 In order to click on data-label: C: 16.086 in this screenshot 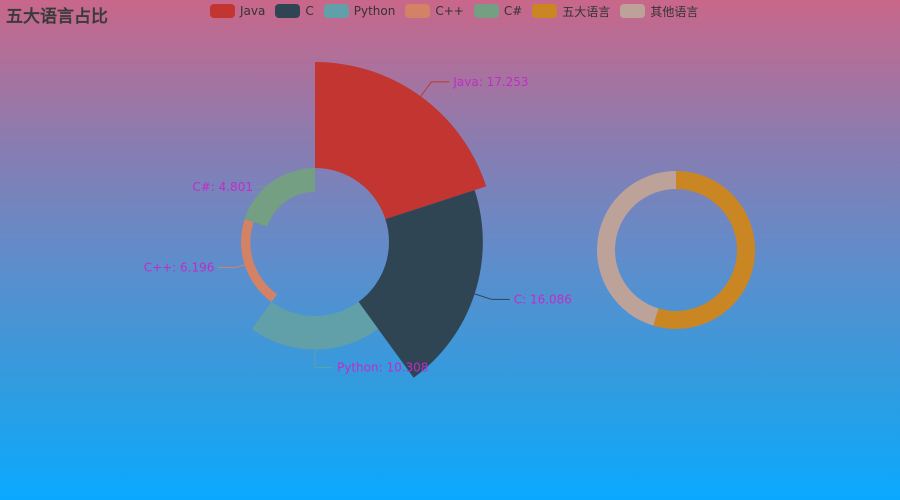, I will do `click(543, 299)`.